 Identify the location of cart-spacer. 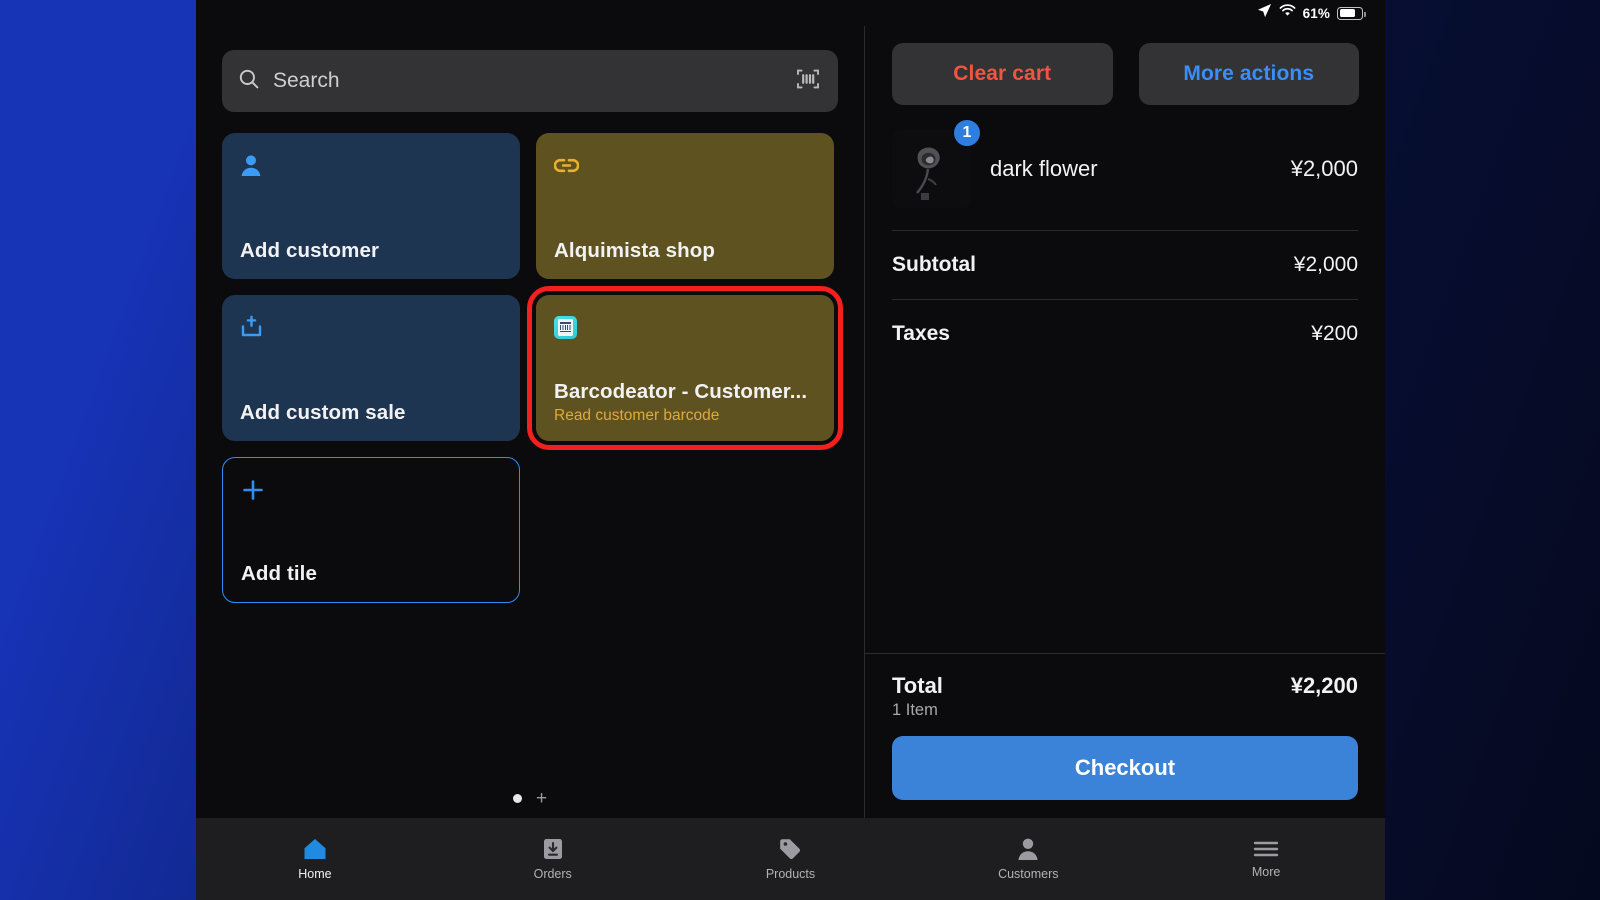
(1125, 499).